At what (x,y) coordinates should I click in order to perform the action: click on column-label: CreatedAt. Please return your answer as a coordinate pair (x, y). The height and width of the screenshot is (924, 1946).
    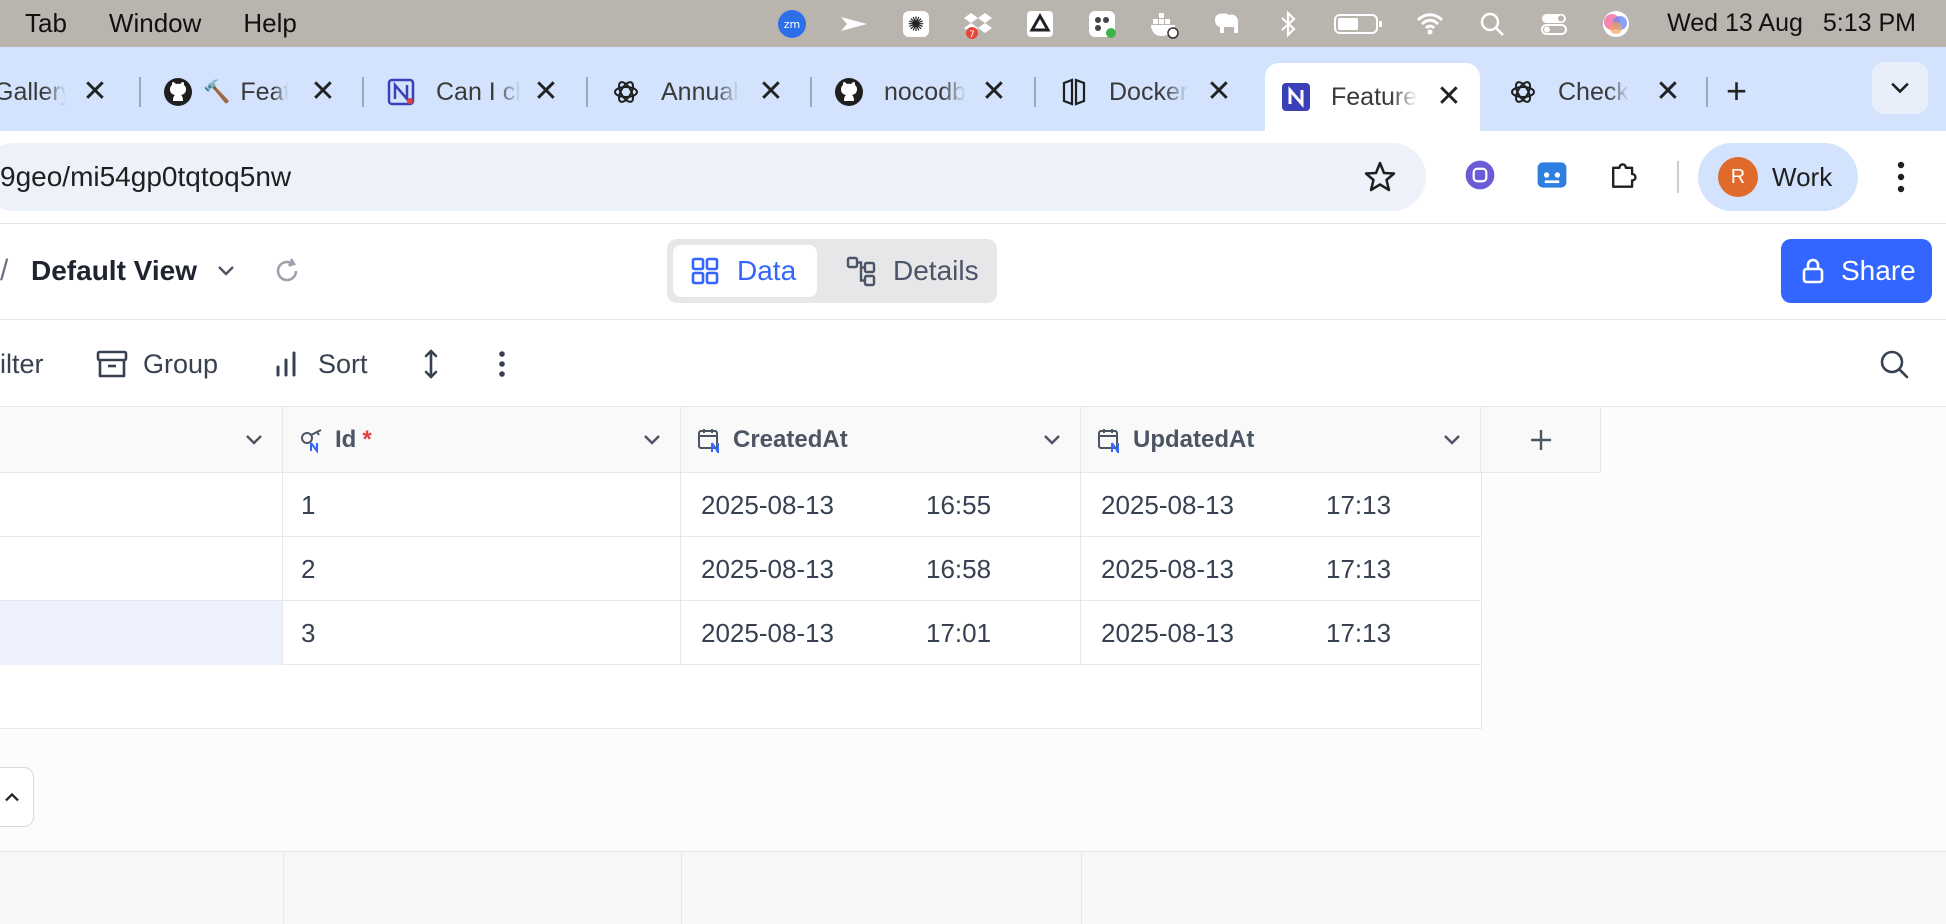
    Looking at the image, I should click on (790, 439).